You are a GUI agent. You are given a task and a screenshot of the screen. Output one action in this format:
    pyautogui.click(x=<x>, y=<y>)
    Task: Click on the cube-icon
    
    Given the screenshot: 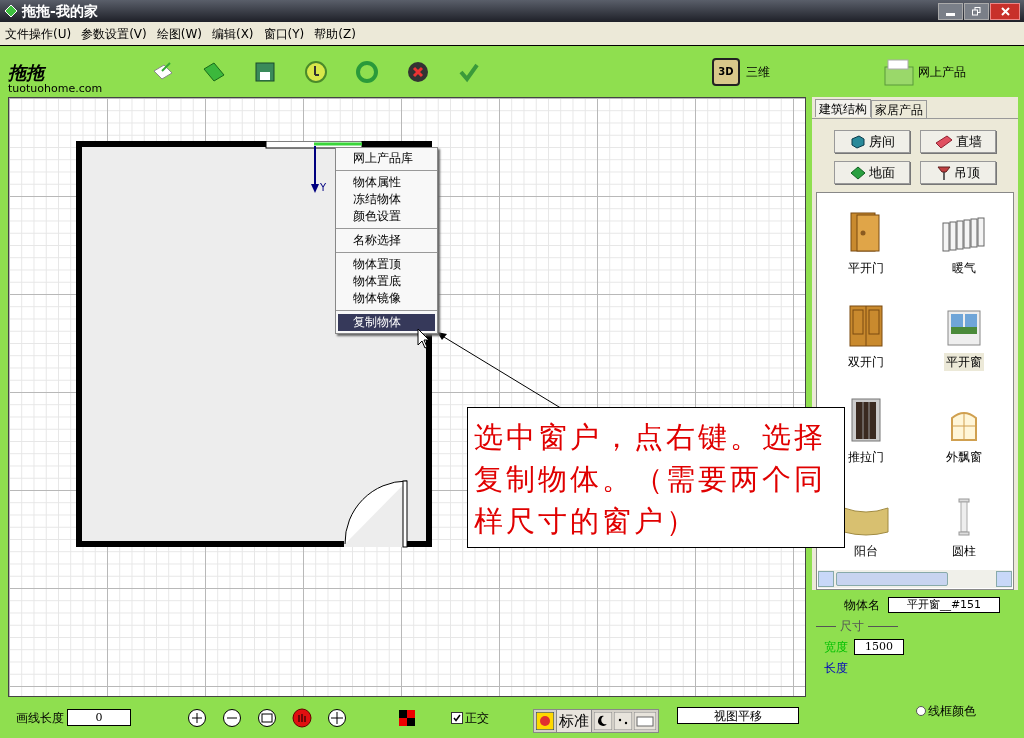 What is the action you would take?
    pyautogui.click(x=857, y=141)
    